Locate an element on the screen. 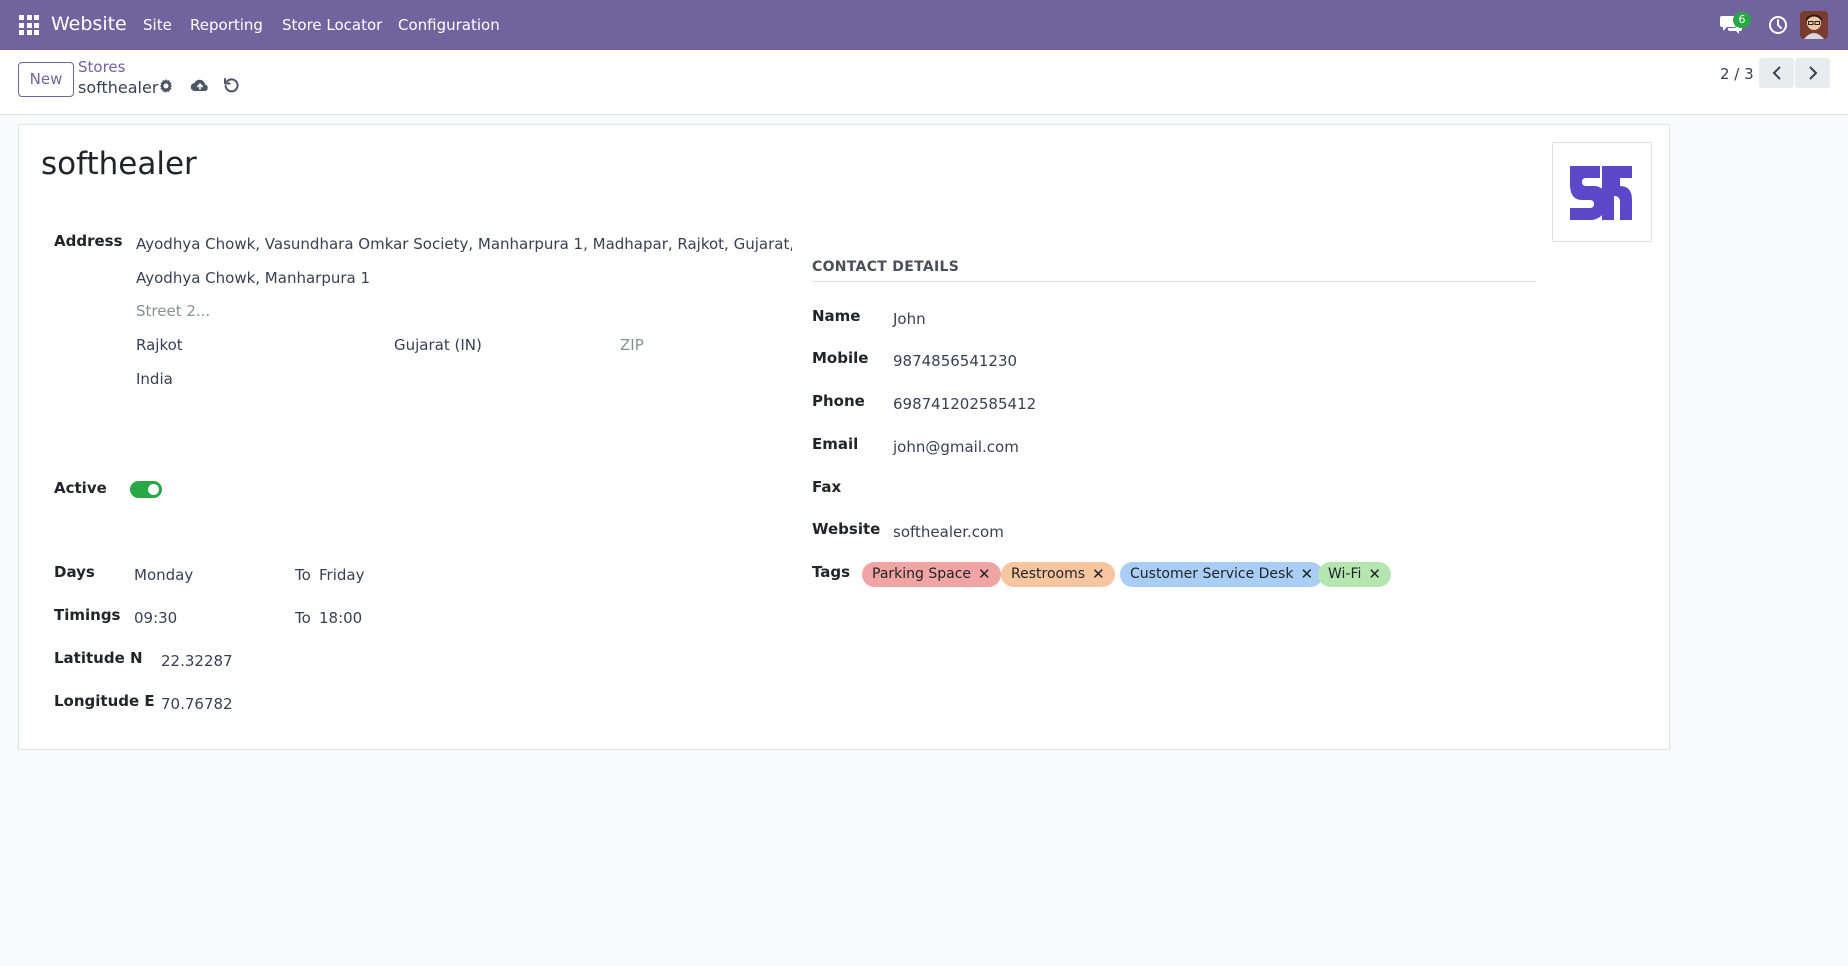 The image size is (1848, 966). mobile-field: 9874856541230 is located at coordinates (955, 361).